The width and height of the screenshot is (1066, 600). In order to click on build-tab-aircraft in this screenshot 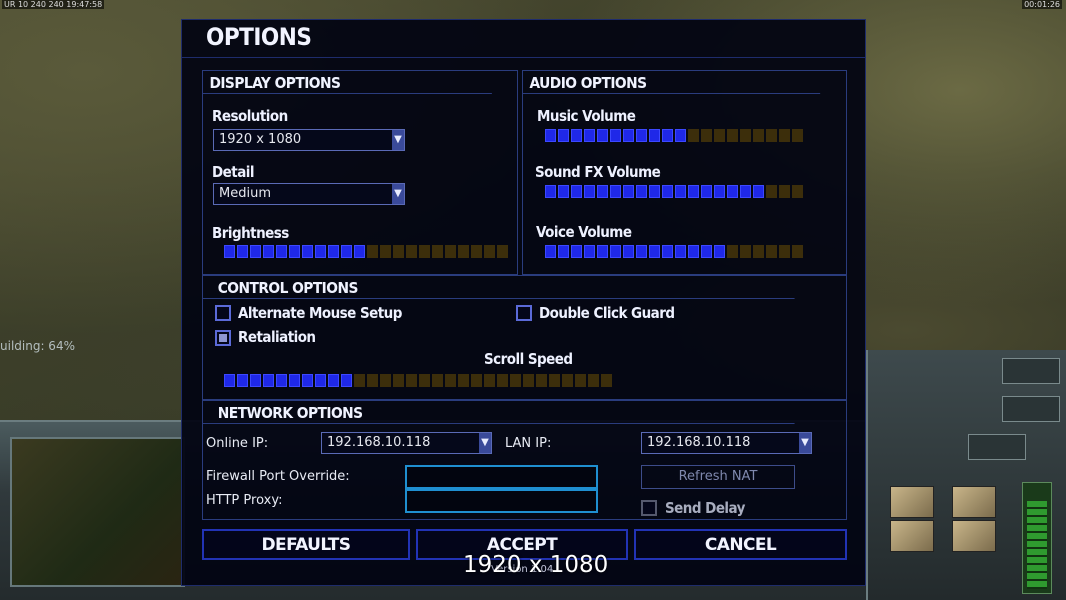, I will do `click(1031, 409)`.